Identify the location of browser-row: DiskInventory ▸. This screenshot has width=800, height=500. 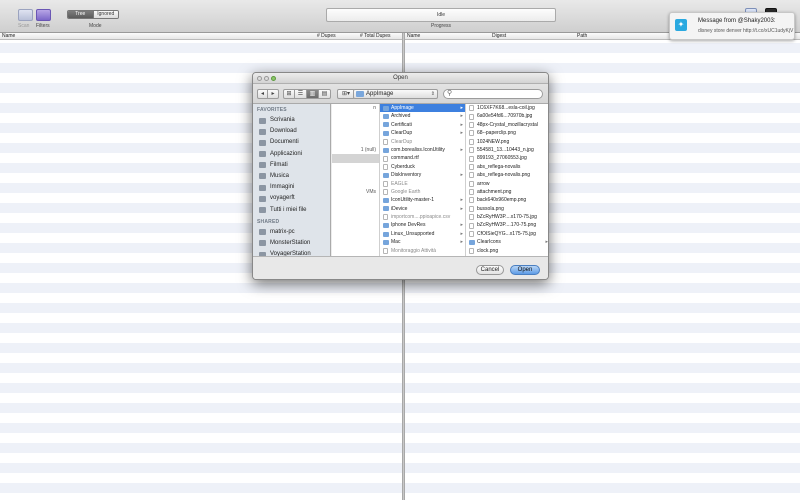
(422, 175).